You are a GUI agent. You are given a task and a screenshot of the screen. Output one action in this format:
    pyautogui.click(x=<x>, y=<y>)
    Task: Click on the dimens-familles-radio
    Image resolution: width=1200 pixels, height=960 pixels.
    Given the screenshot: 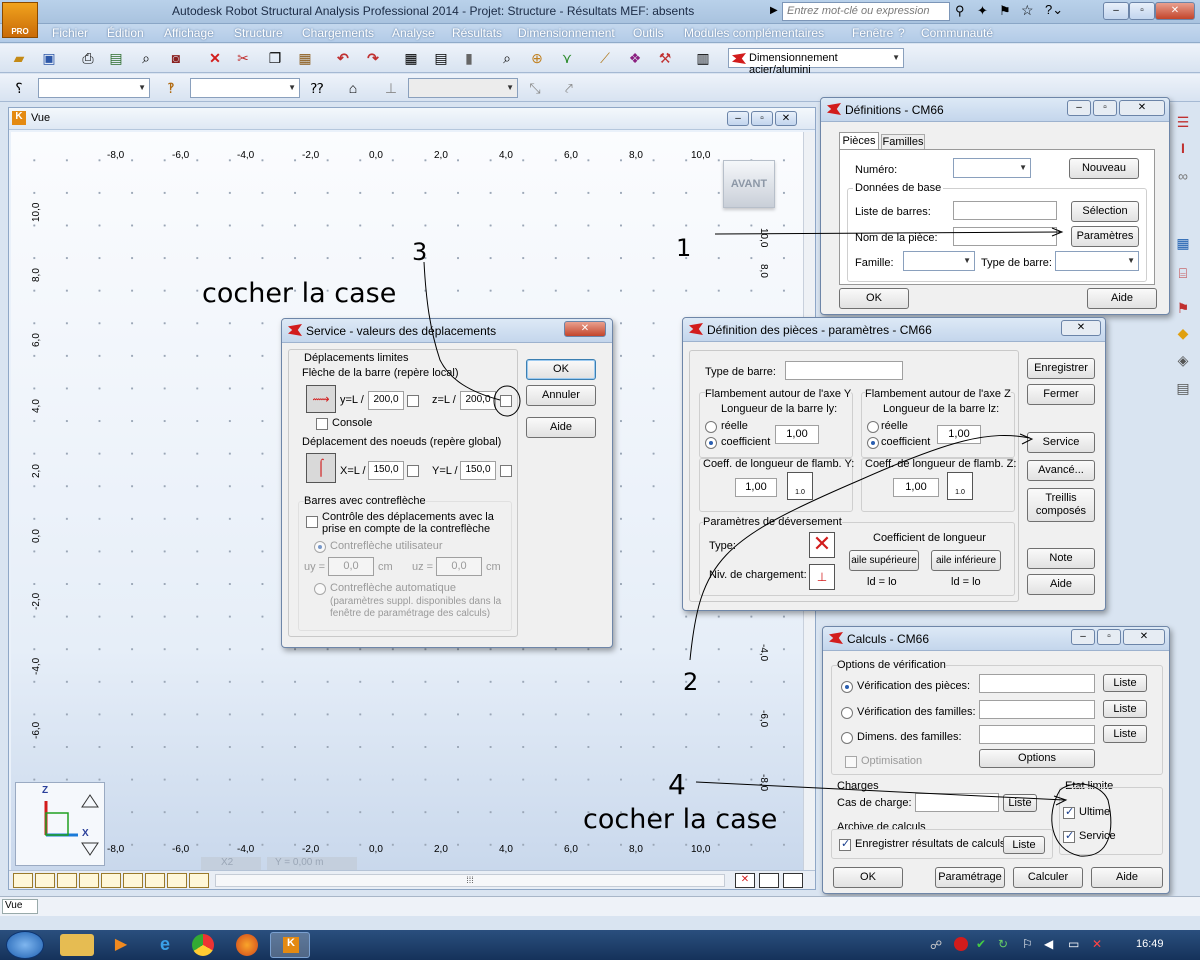 What is the action you would take?
    pyautogui.click(x=847, y=738)
    